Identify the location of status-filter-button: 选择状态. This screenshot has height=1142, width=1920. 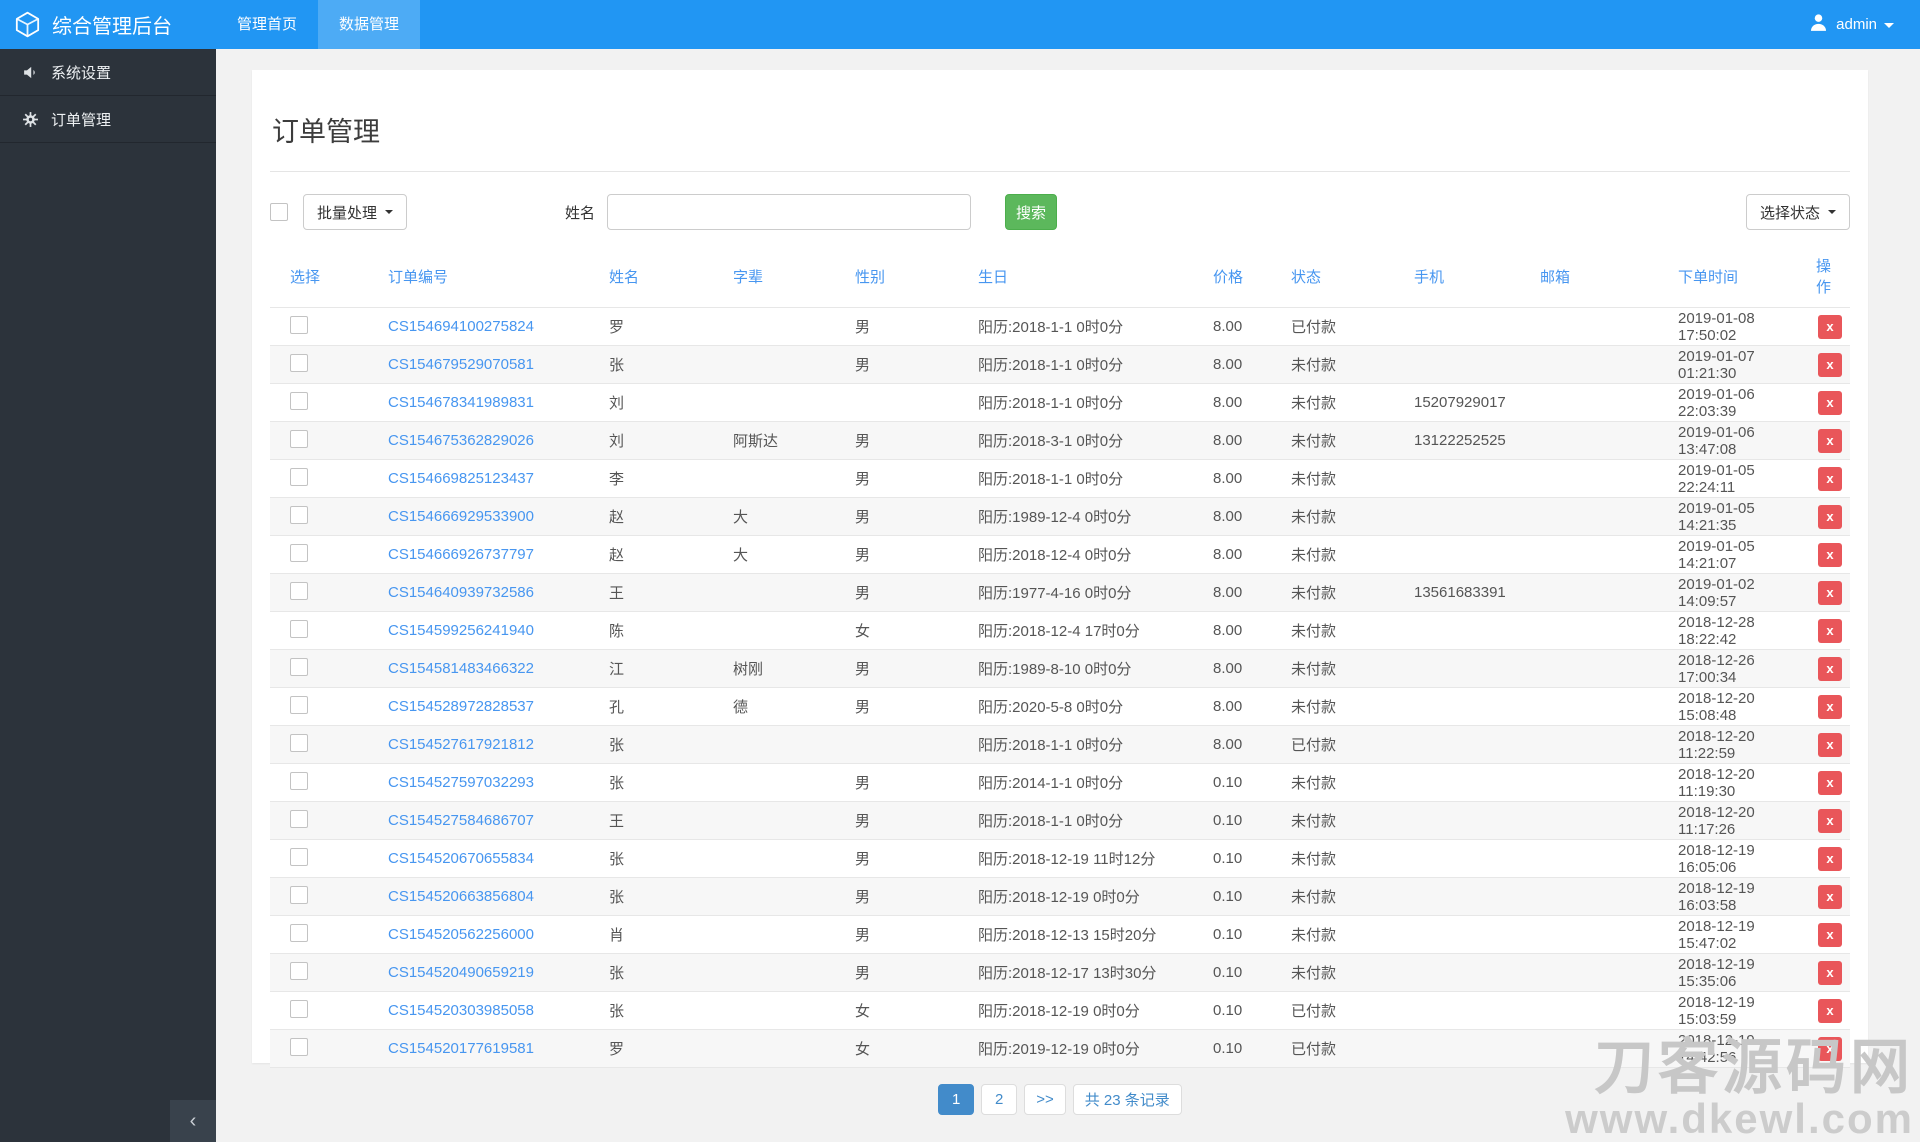
(1797, 212).